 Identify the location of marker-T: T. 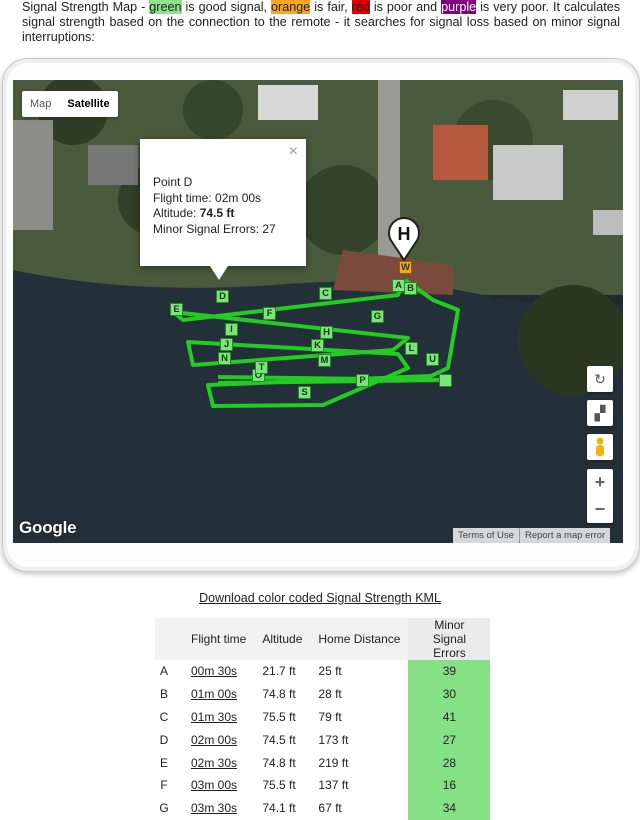
(261, 367).